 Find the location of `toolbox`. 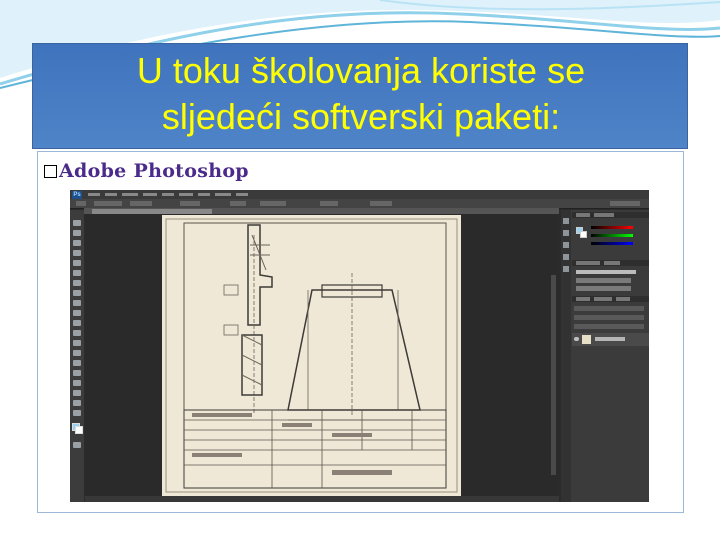

toolbox is located at coordinates (77, 356).